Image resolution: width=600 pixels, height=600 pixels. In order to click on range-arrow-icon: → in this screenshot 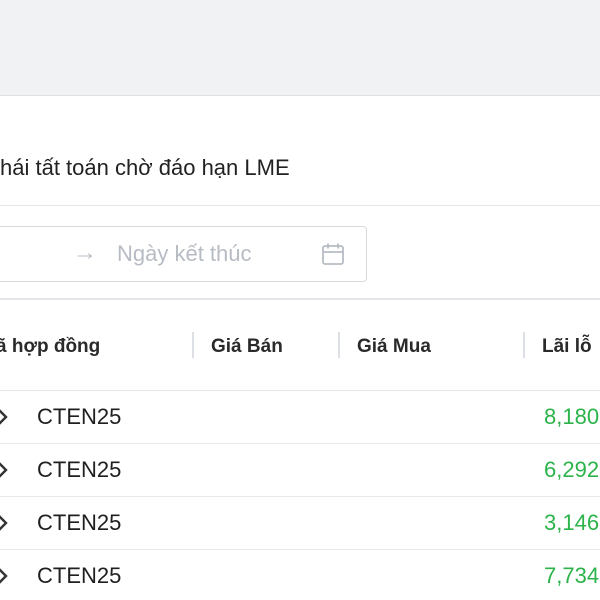, I will do `click(85, 252)`.